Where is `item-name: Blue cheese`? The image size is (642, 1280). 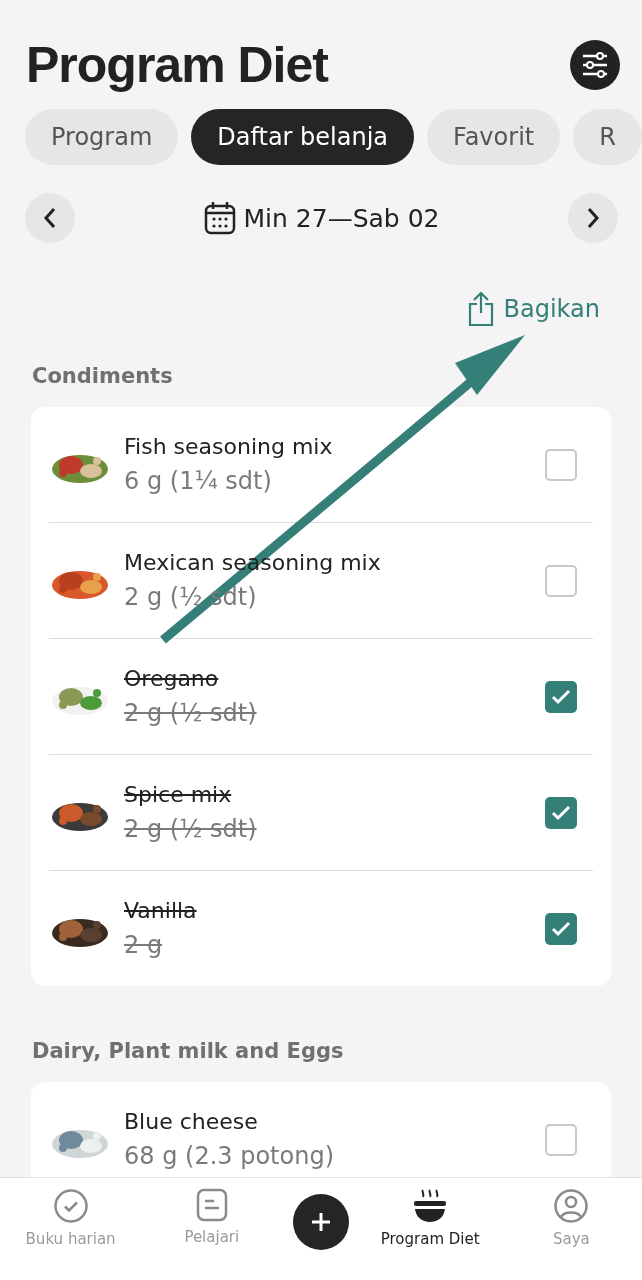 item-name: Blue cheese is located at coordinates (191, 1121).